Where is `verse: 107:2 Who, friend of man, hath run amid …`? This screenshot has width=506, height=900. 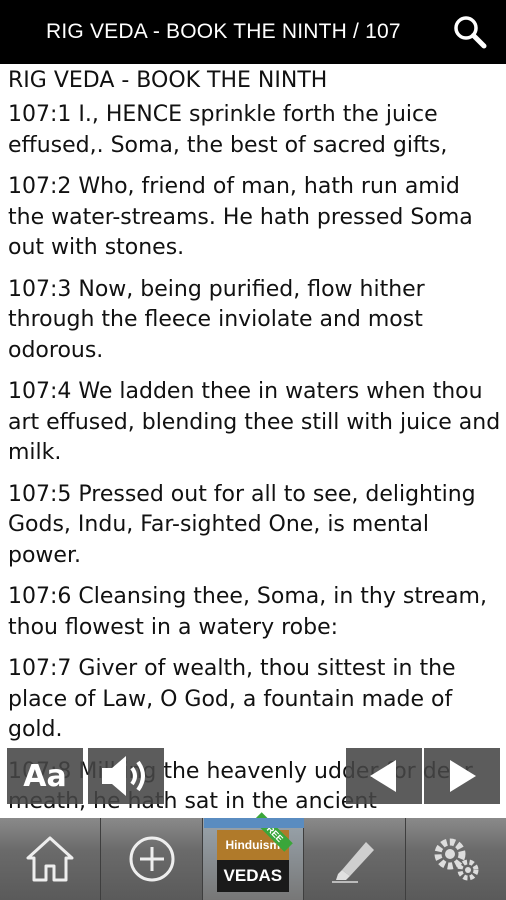
verse: 107:2 Who, friend of man, hath run amid … is located at coordinates (240, 217).